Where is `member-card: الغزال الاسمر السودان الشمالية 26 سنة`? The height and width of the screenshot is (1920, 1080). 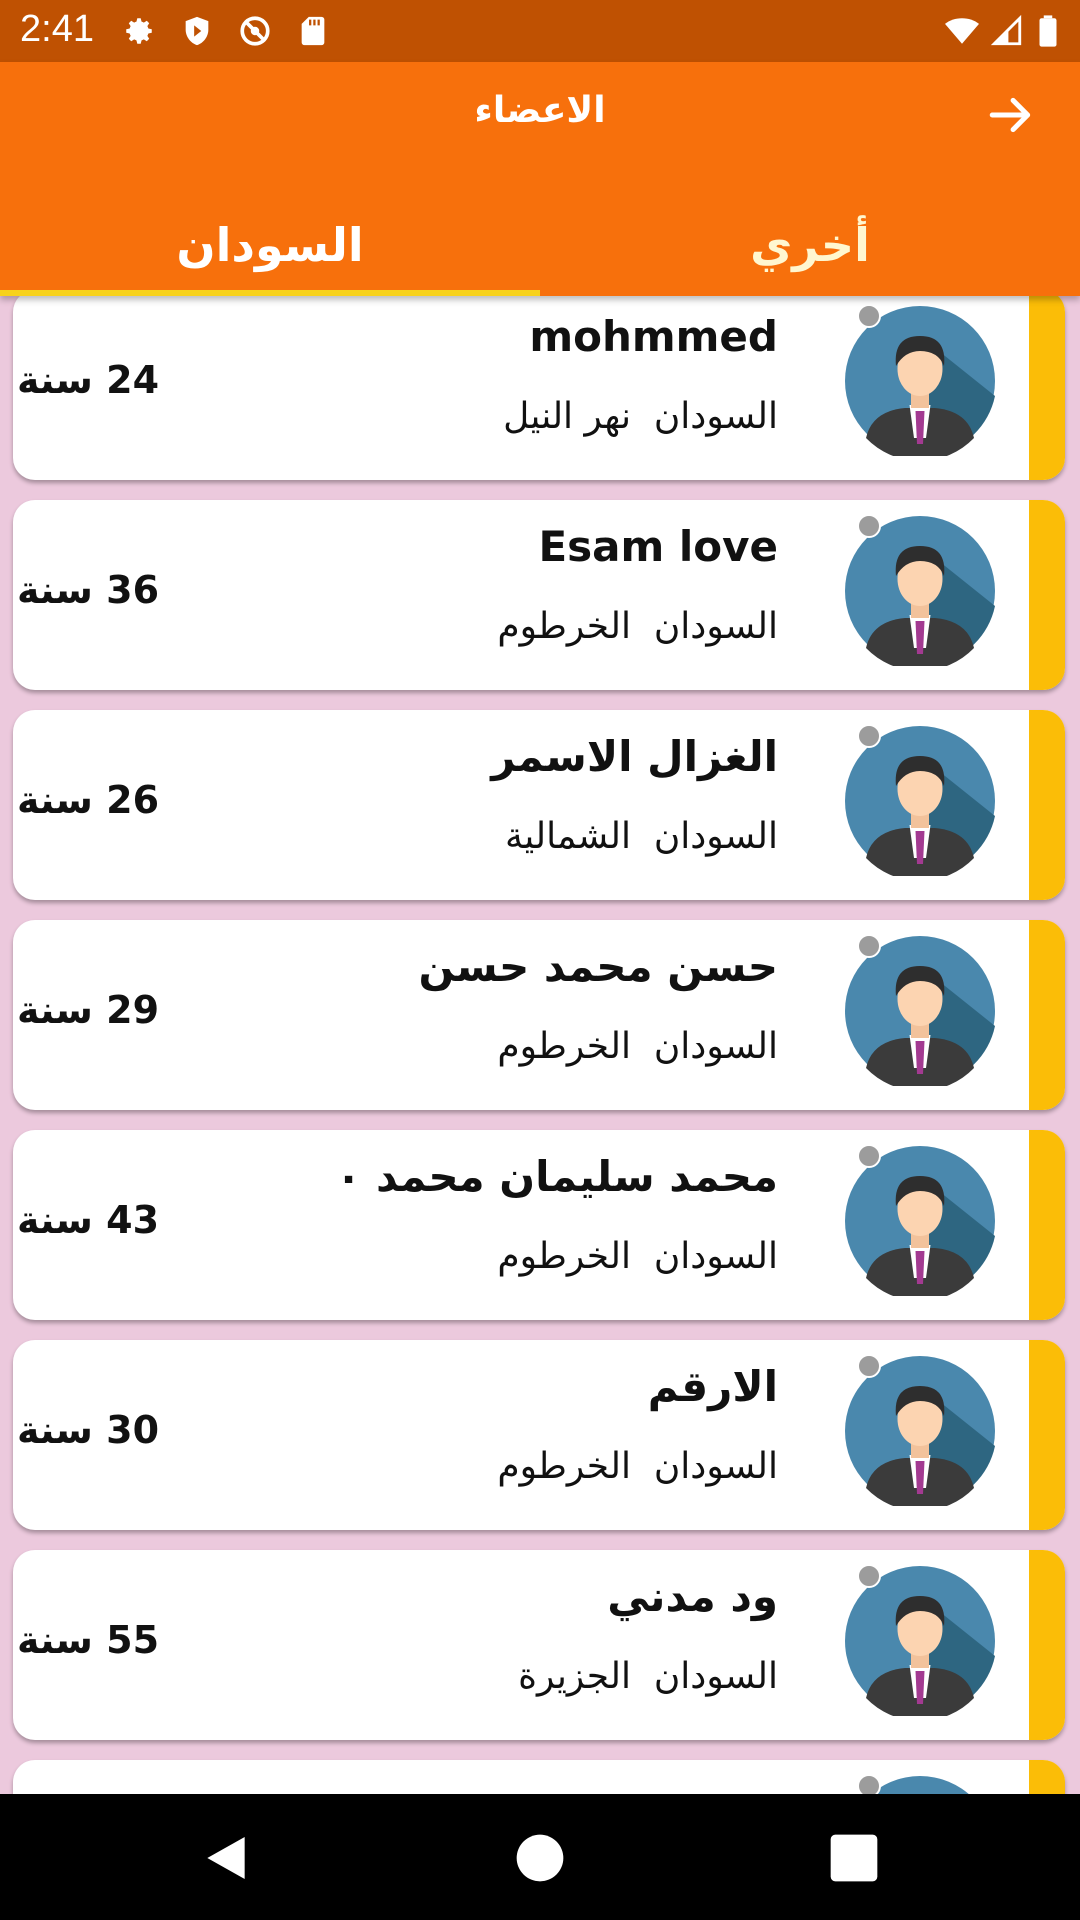 member-card: الغزال الاسمر السودان الشمالية 26 سنة is located at coordinates (539, 805).